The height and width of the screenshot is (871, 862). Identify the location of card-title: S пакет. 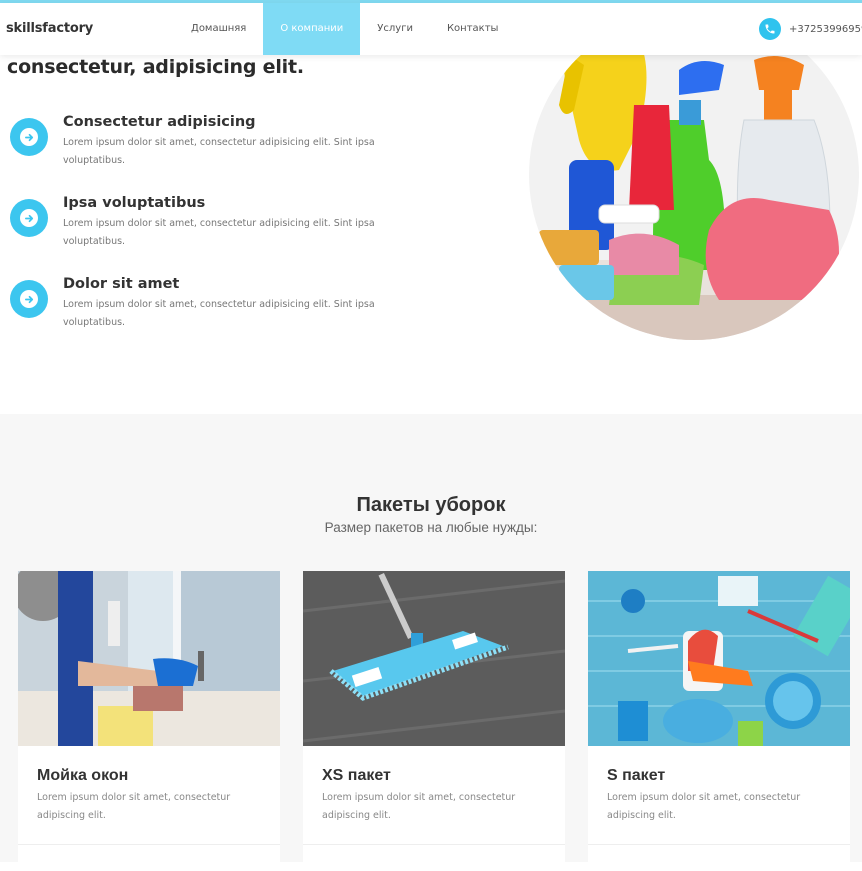
(636, 775).